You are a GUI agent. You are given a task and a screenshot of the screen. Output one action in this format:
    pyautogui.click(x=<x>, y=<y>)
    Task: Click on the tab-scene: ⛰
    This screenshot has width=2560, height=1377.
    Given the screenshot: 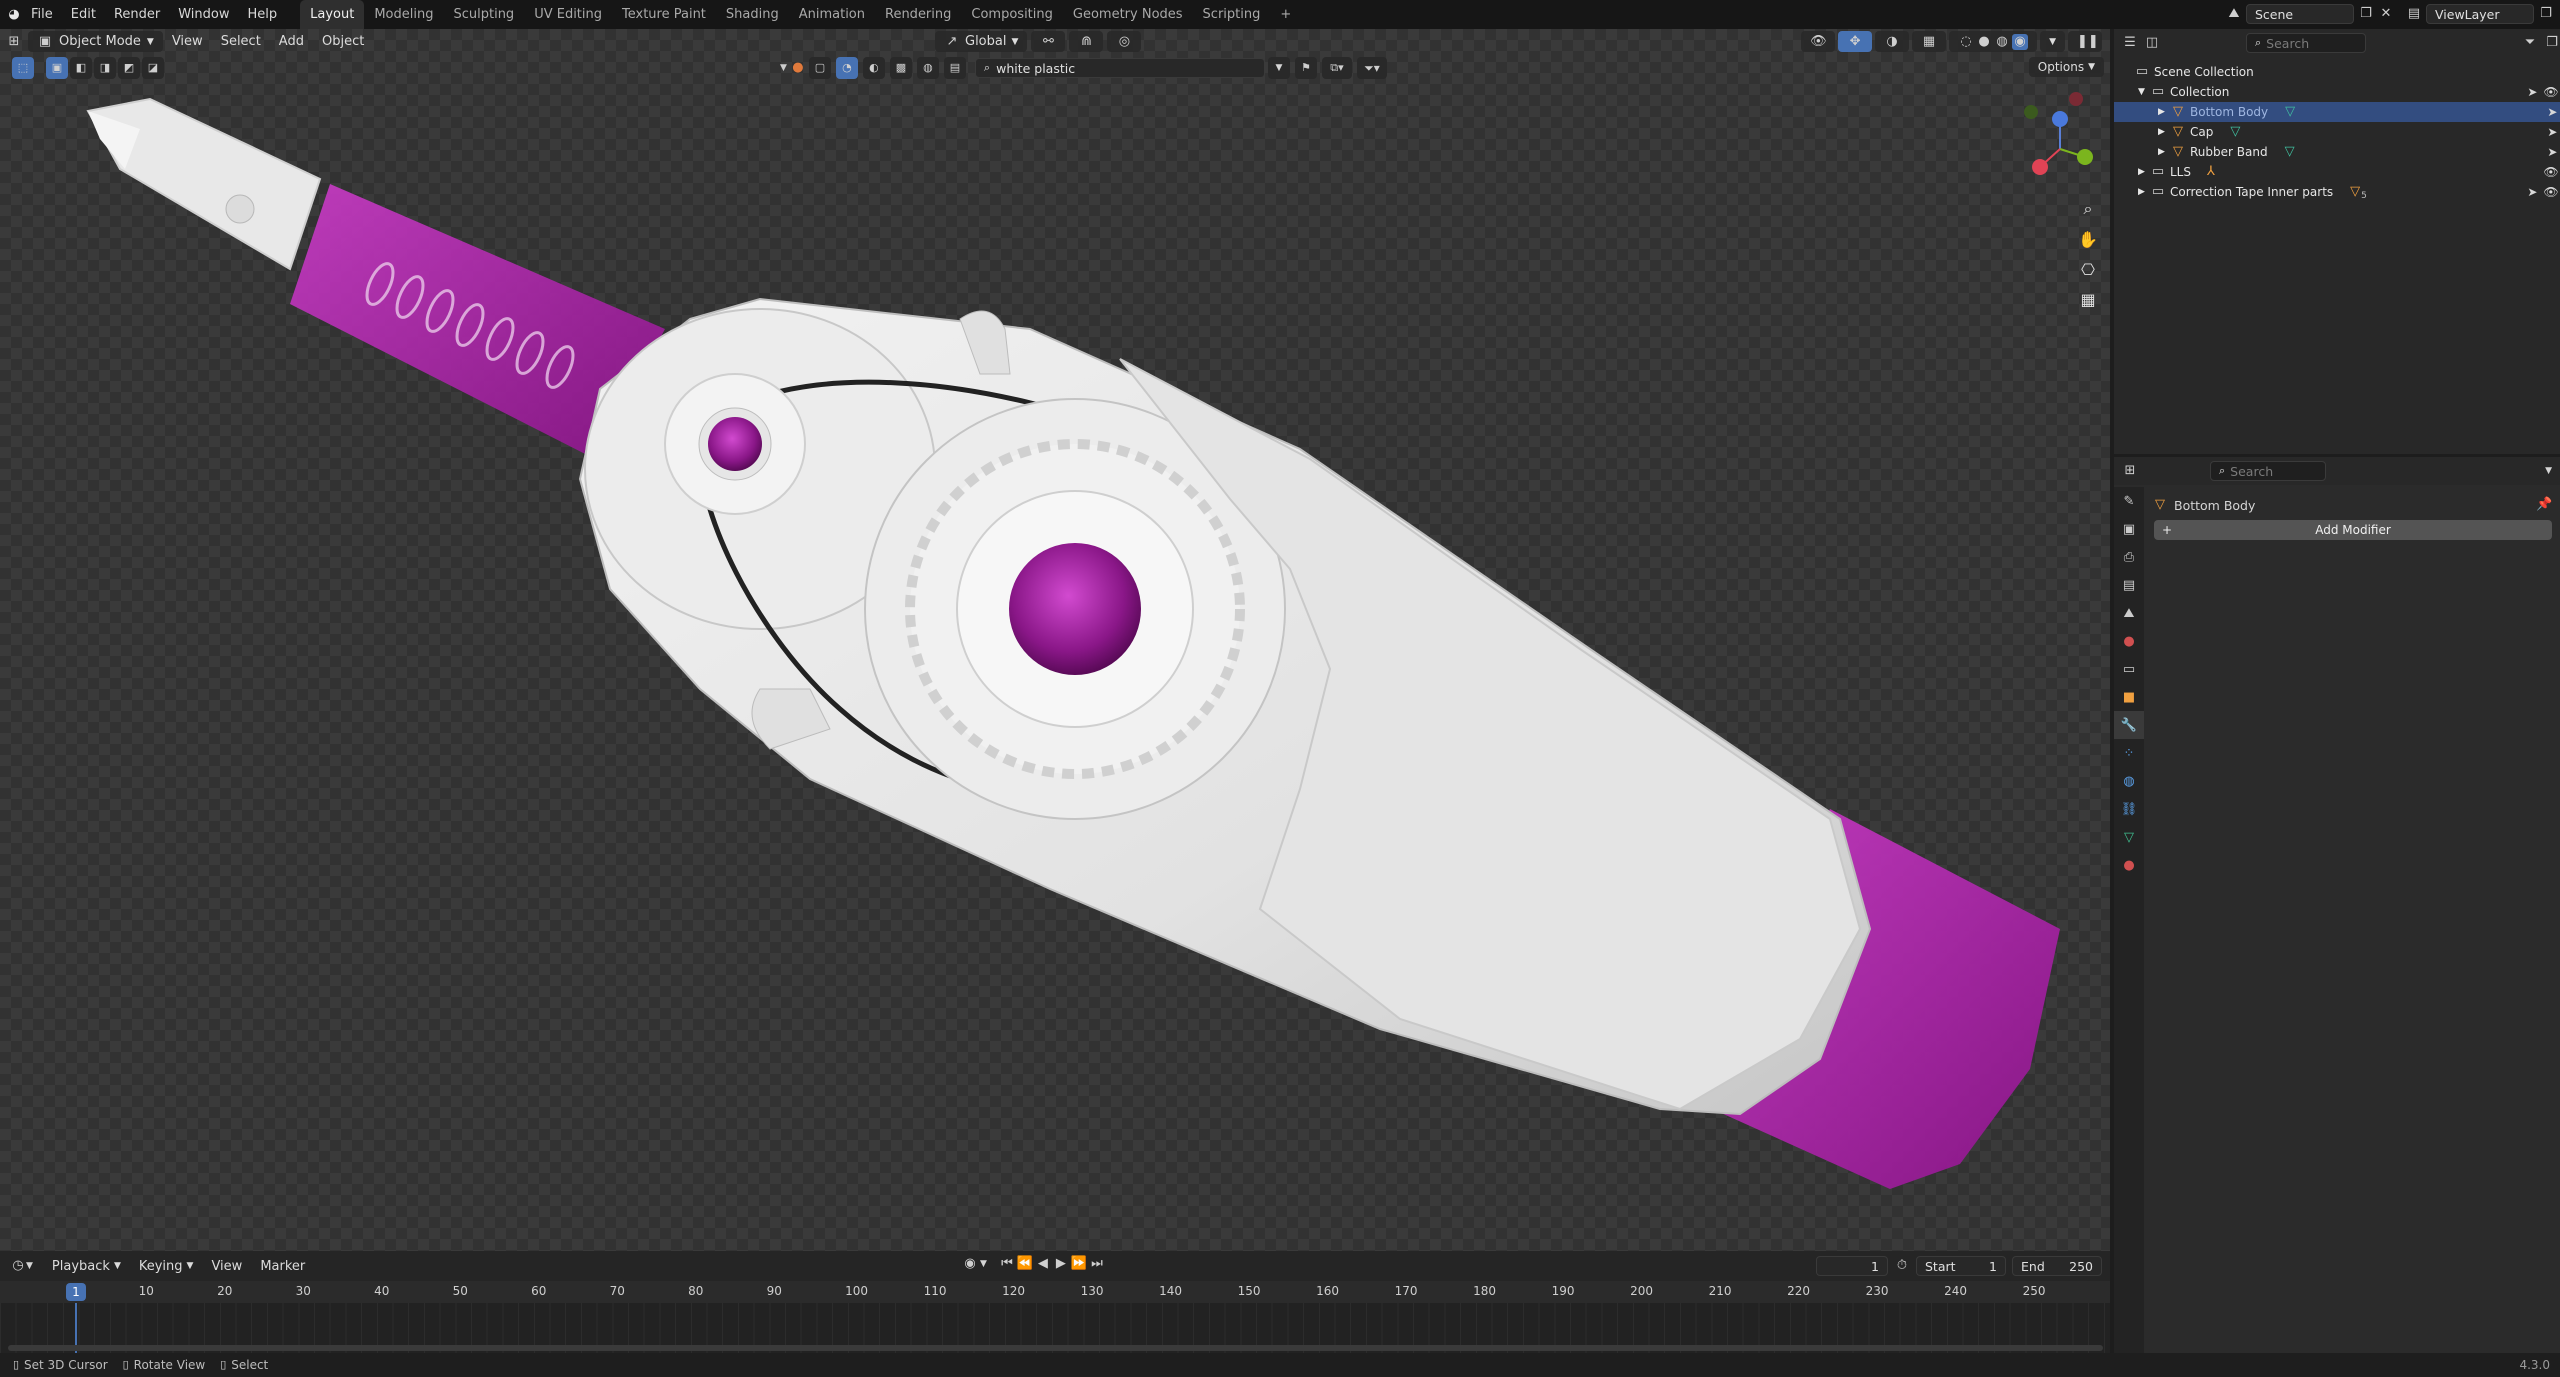 What is the action you would take?
    pyautogui.click(x=2129, y=613)
    